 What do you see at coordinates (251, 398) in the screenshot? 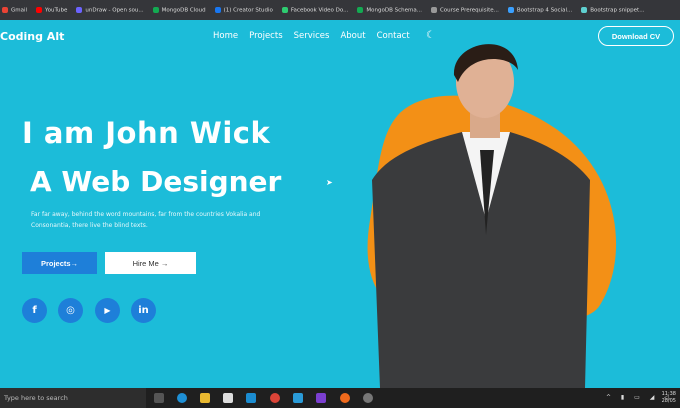
I see `store-icon` at bounding box center [251, 398].